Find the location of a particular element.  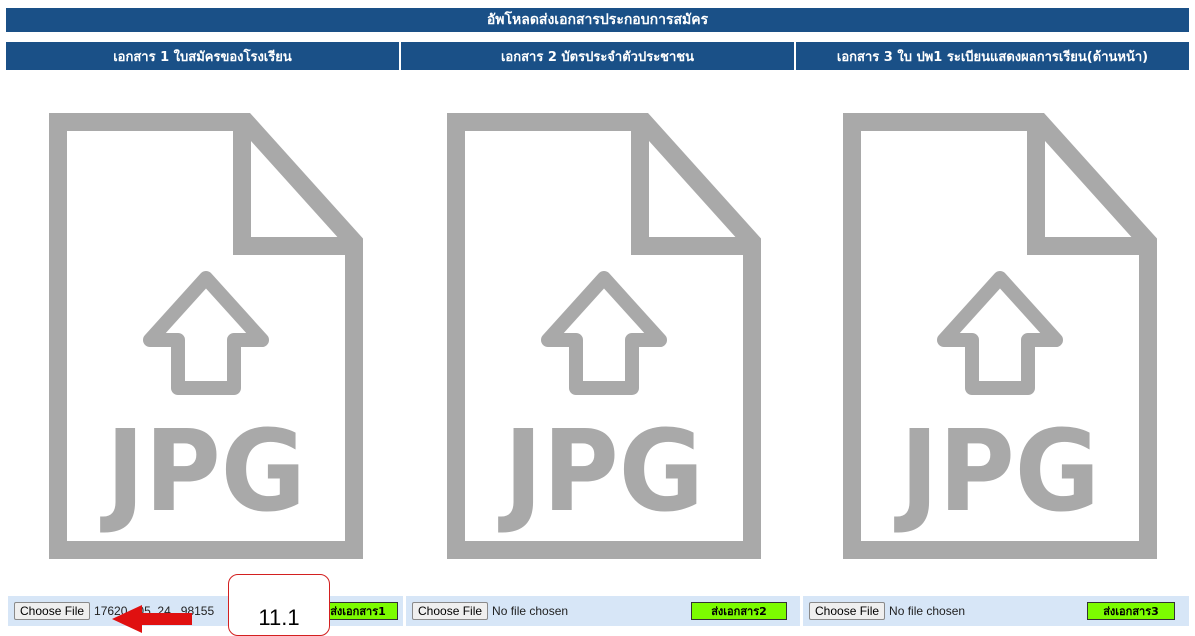

page-title: อัพโหลดส่งเอกสารประกอบการสมัคร is located at coordinates (597, 20).